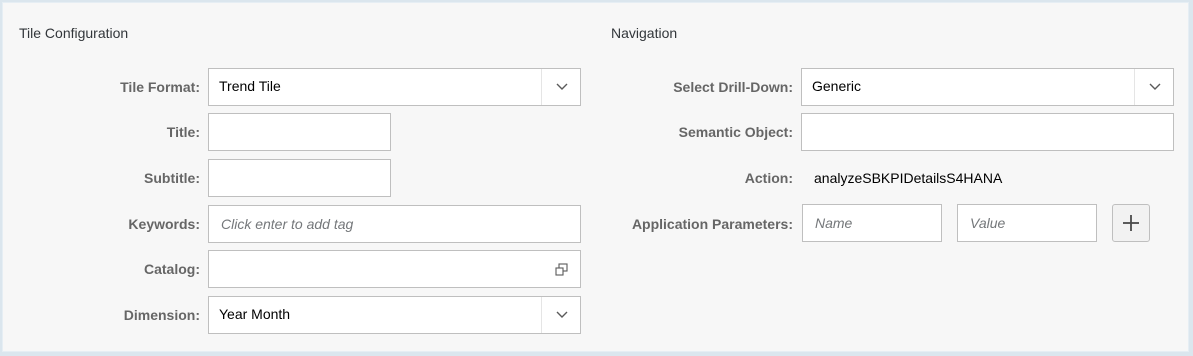  I want to click on tile-format-value: Trend Tile, so click(250, 86).